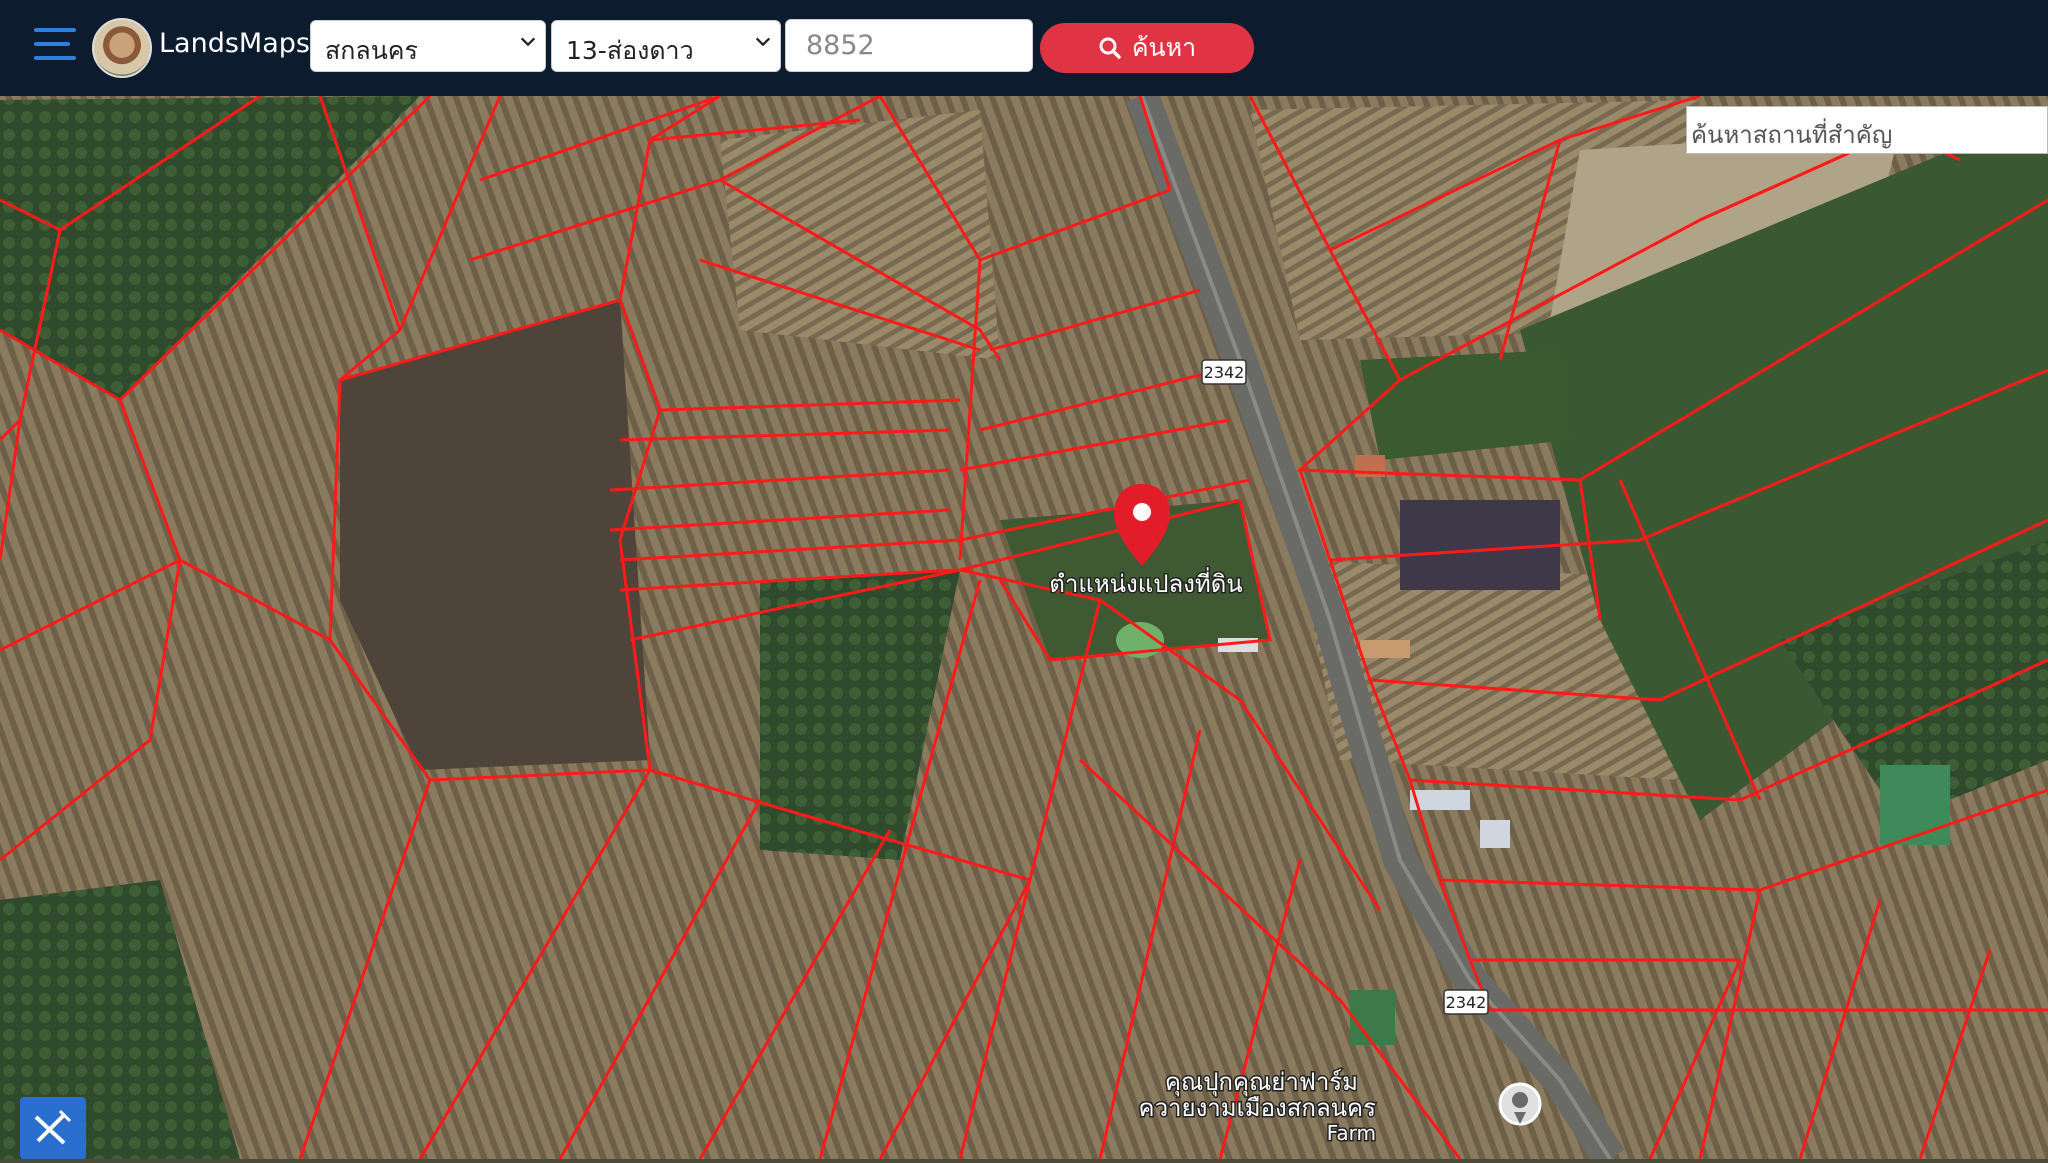 This screenshot has width=2048, height=1163. I want to click on poi-pin-icon, so click(1520, 1104).